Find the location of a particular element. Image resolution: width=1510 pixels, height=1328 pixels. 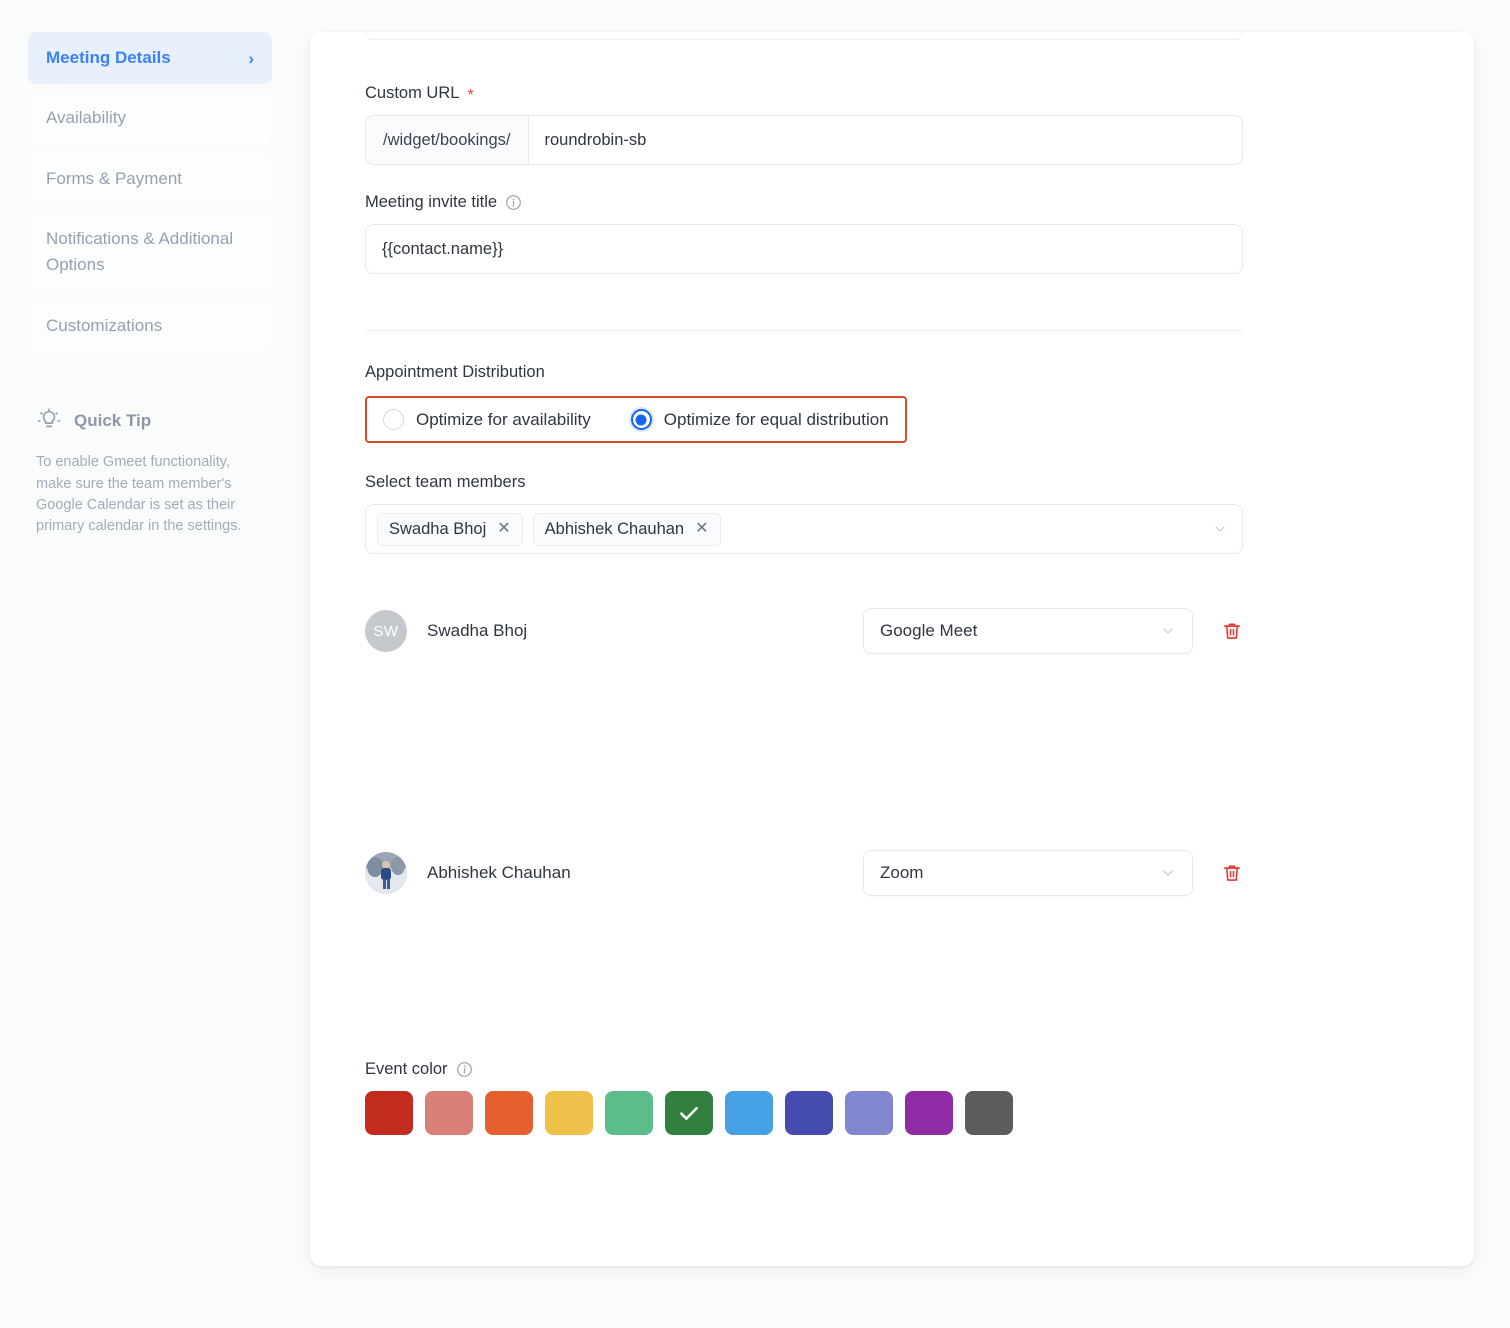

sidebar-item-notifications: Notifications & Additional Options is located at coordinates (150, 252).